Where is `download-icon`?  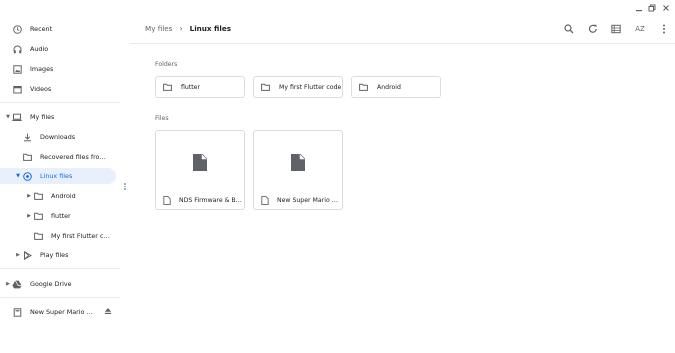
download-icon is located at coordinates (27, 137).